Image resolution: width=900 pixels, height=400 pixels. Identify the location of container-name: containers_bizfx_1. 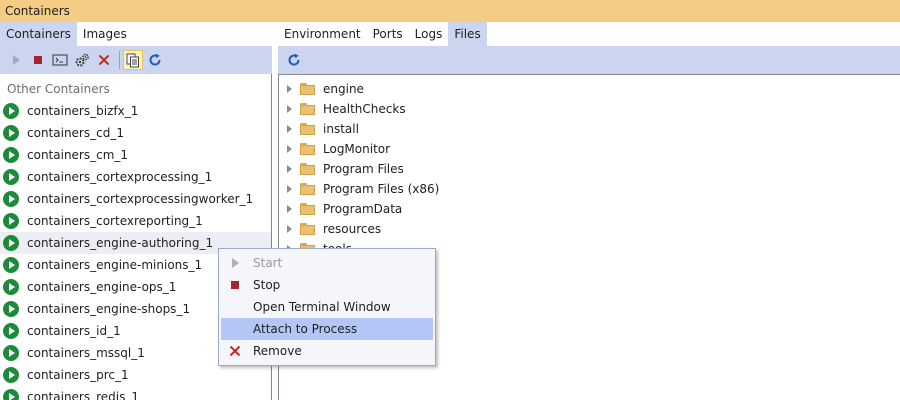
(83, 111).